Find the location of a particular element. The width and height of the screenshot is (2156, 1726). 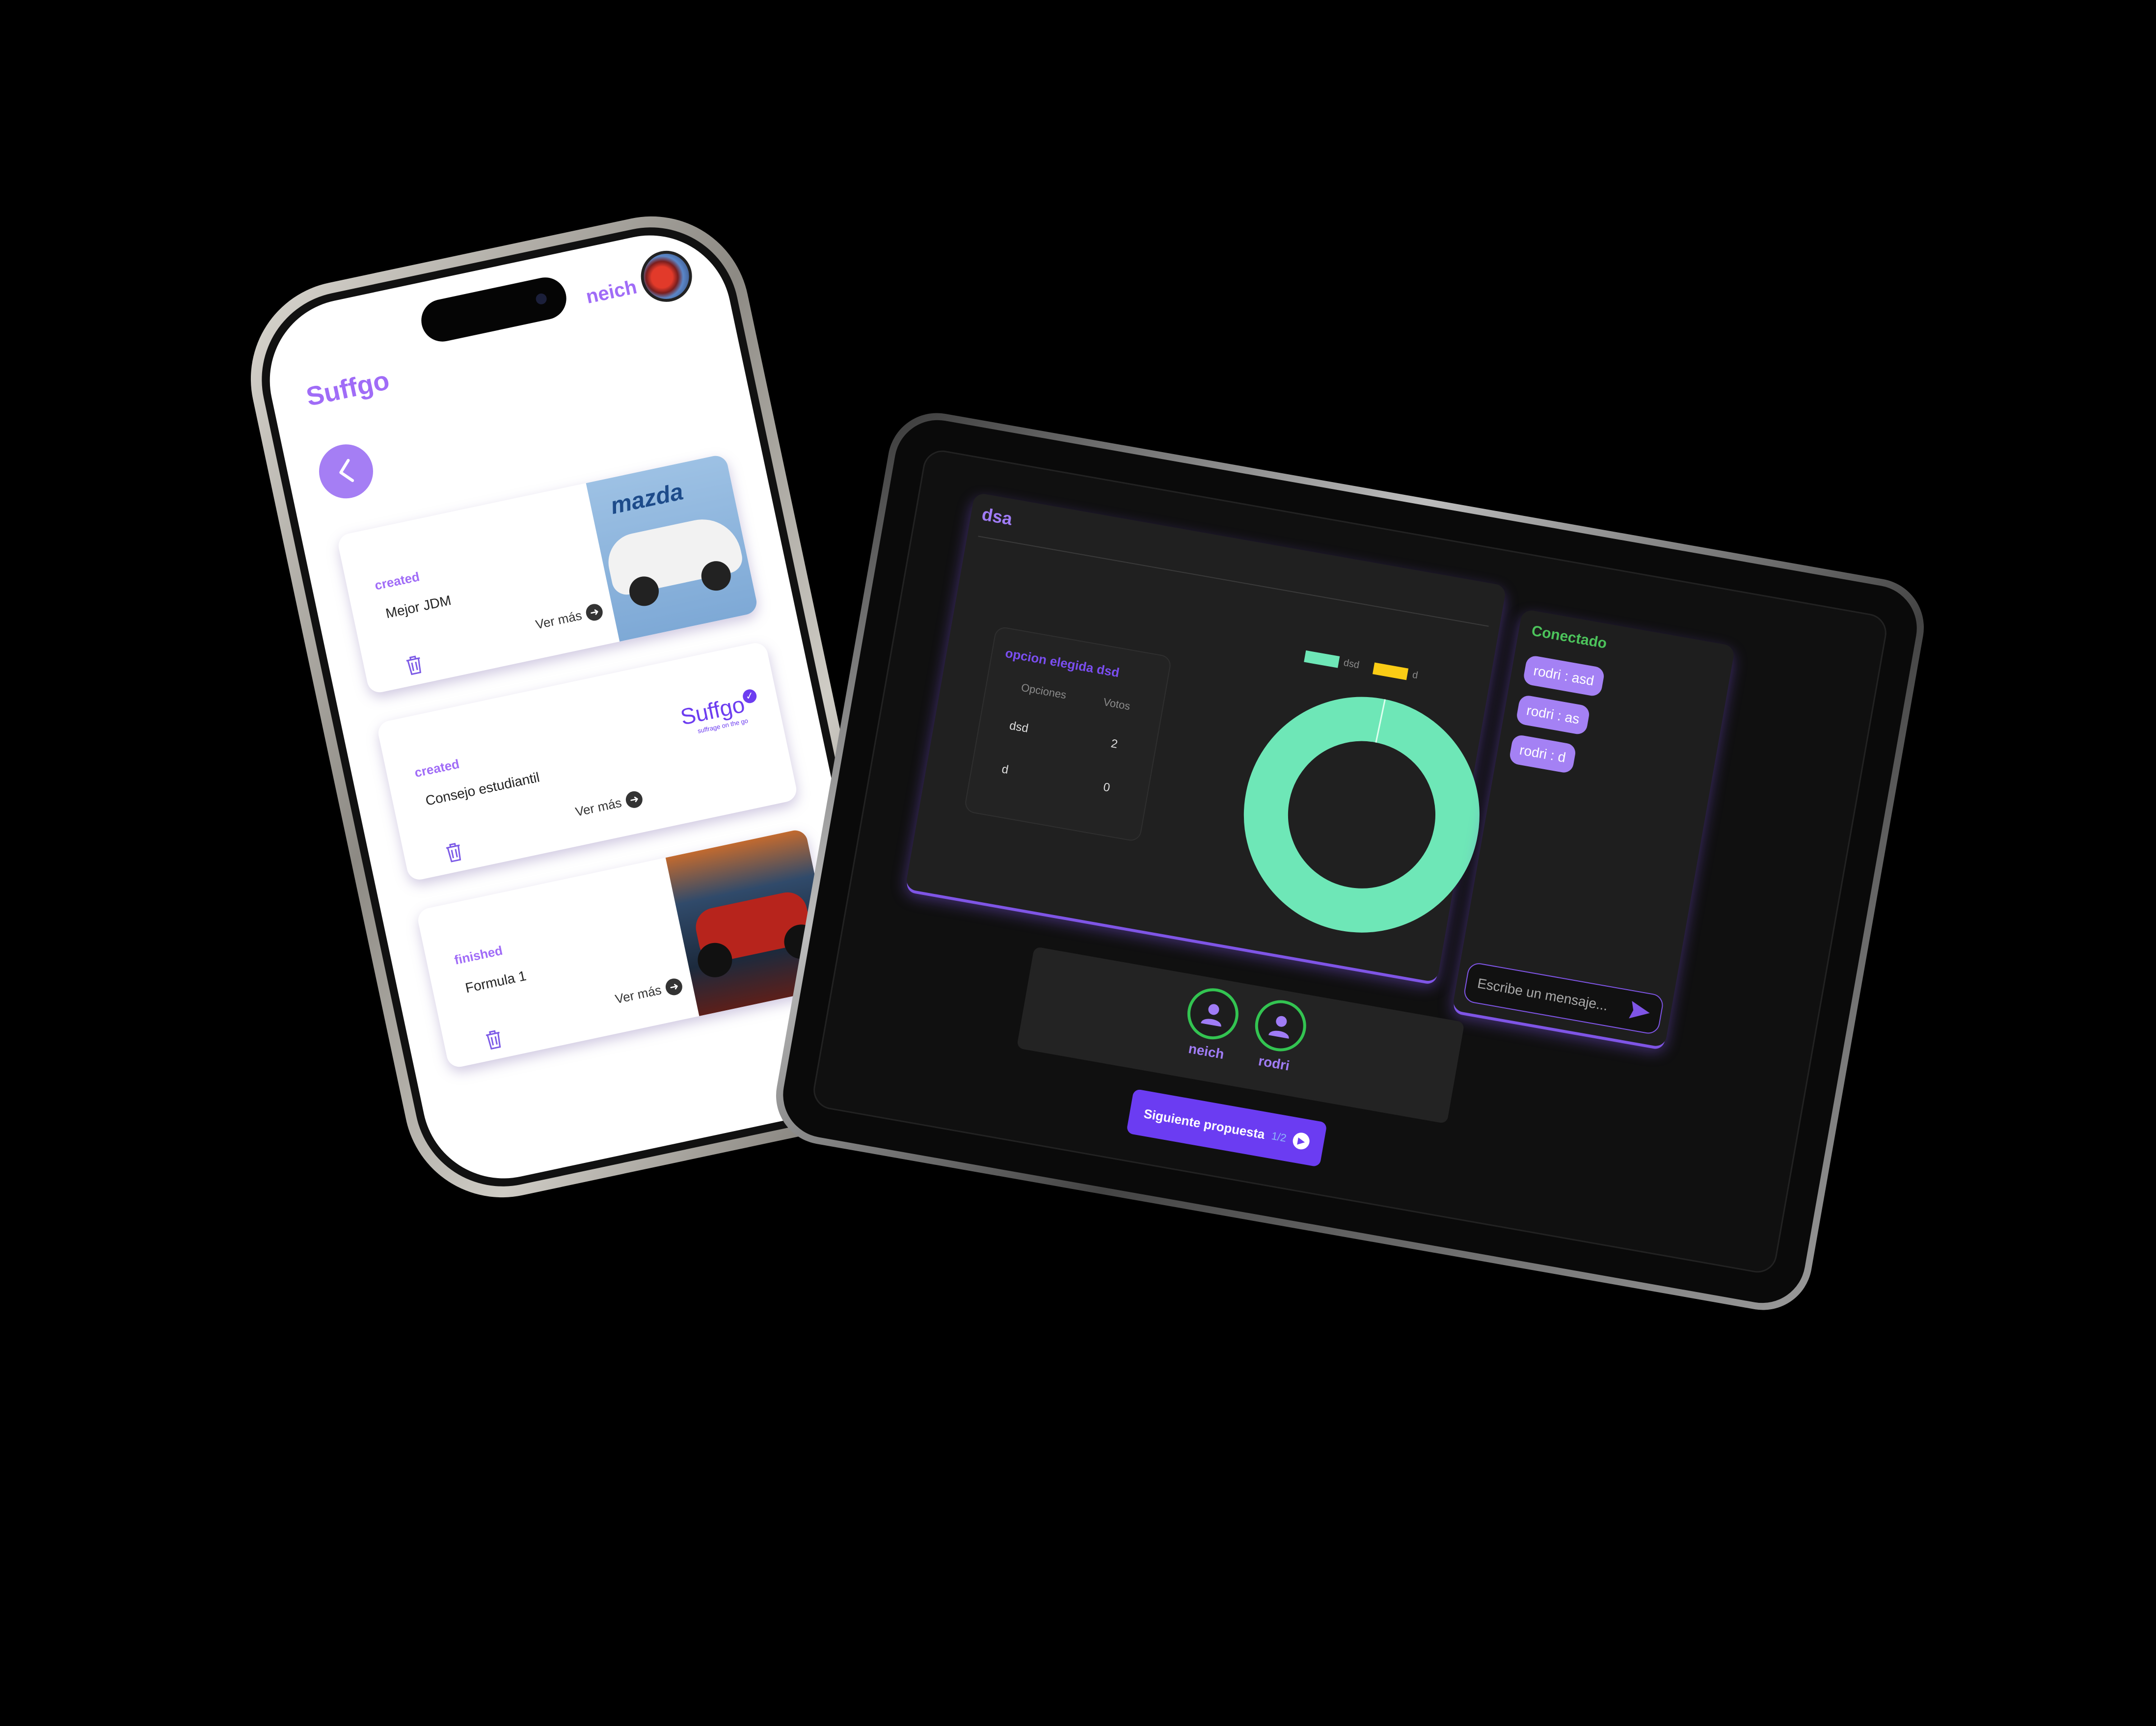

back-button is located at coordinates (346, 471).